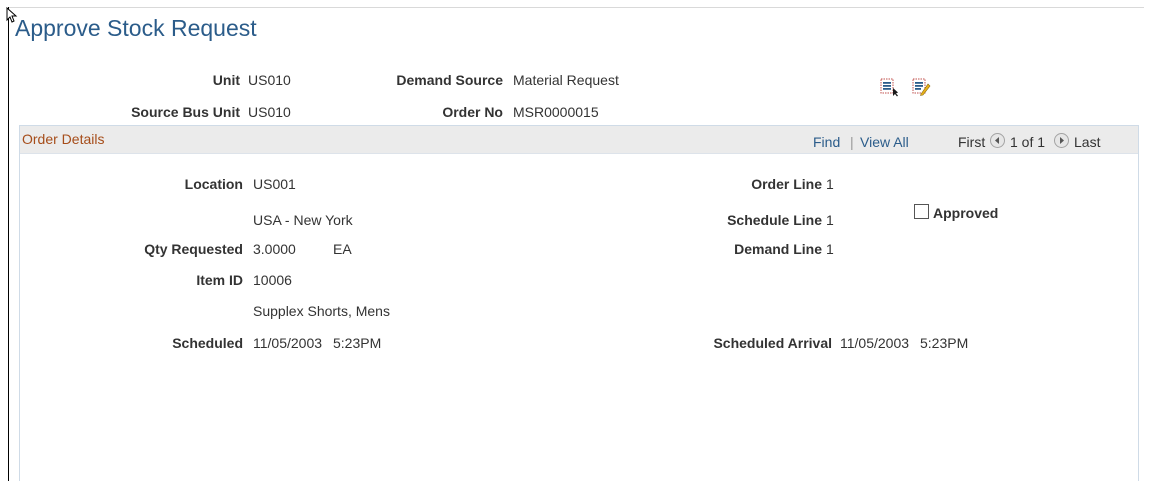  I want to click on order-line-value: 1, so click(830, 184).